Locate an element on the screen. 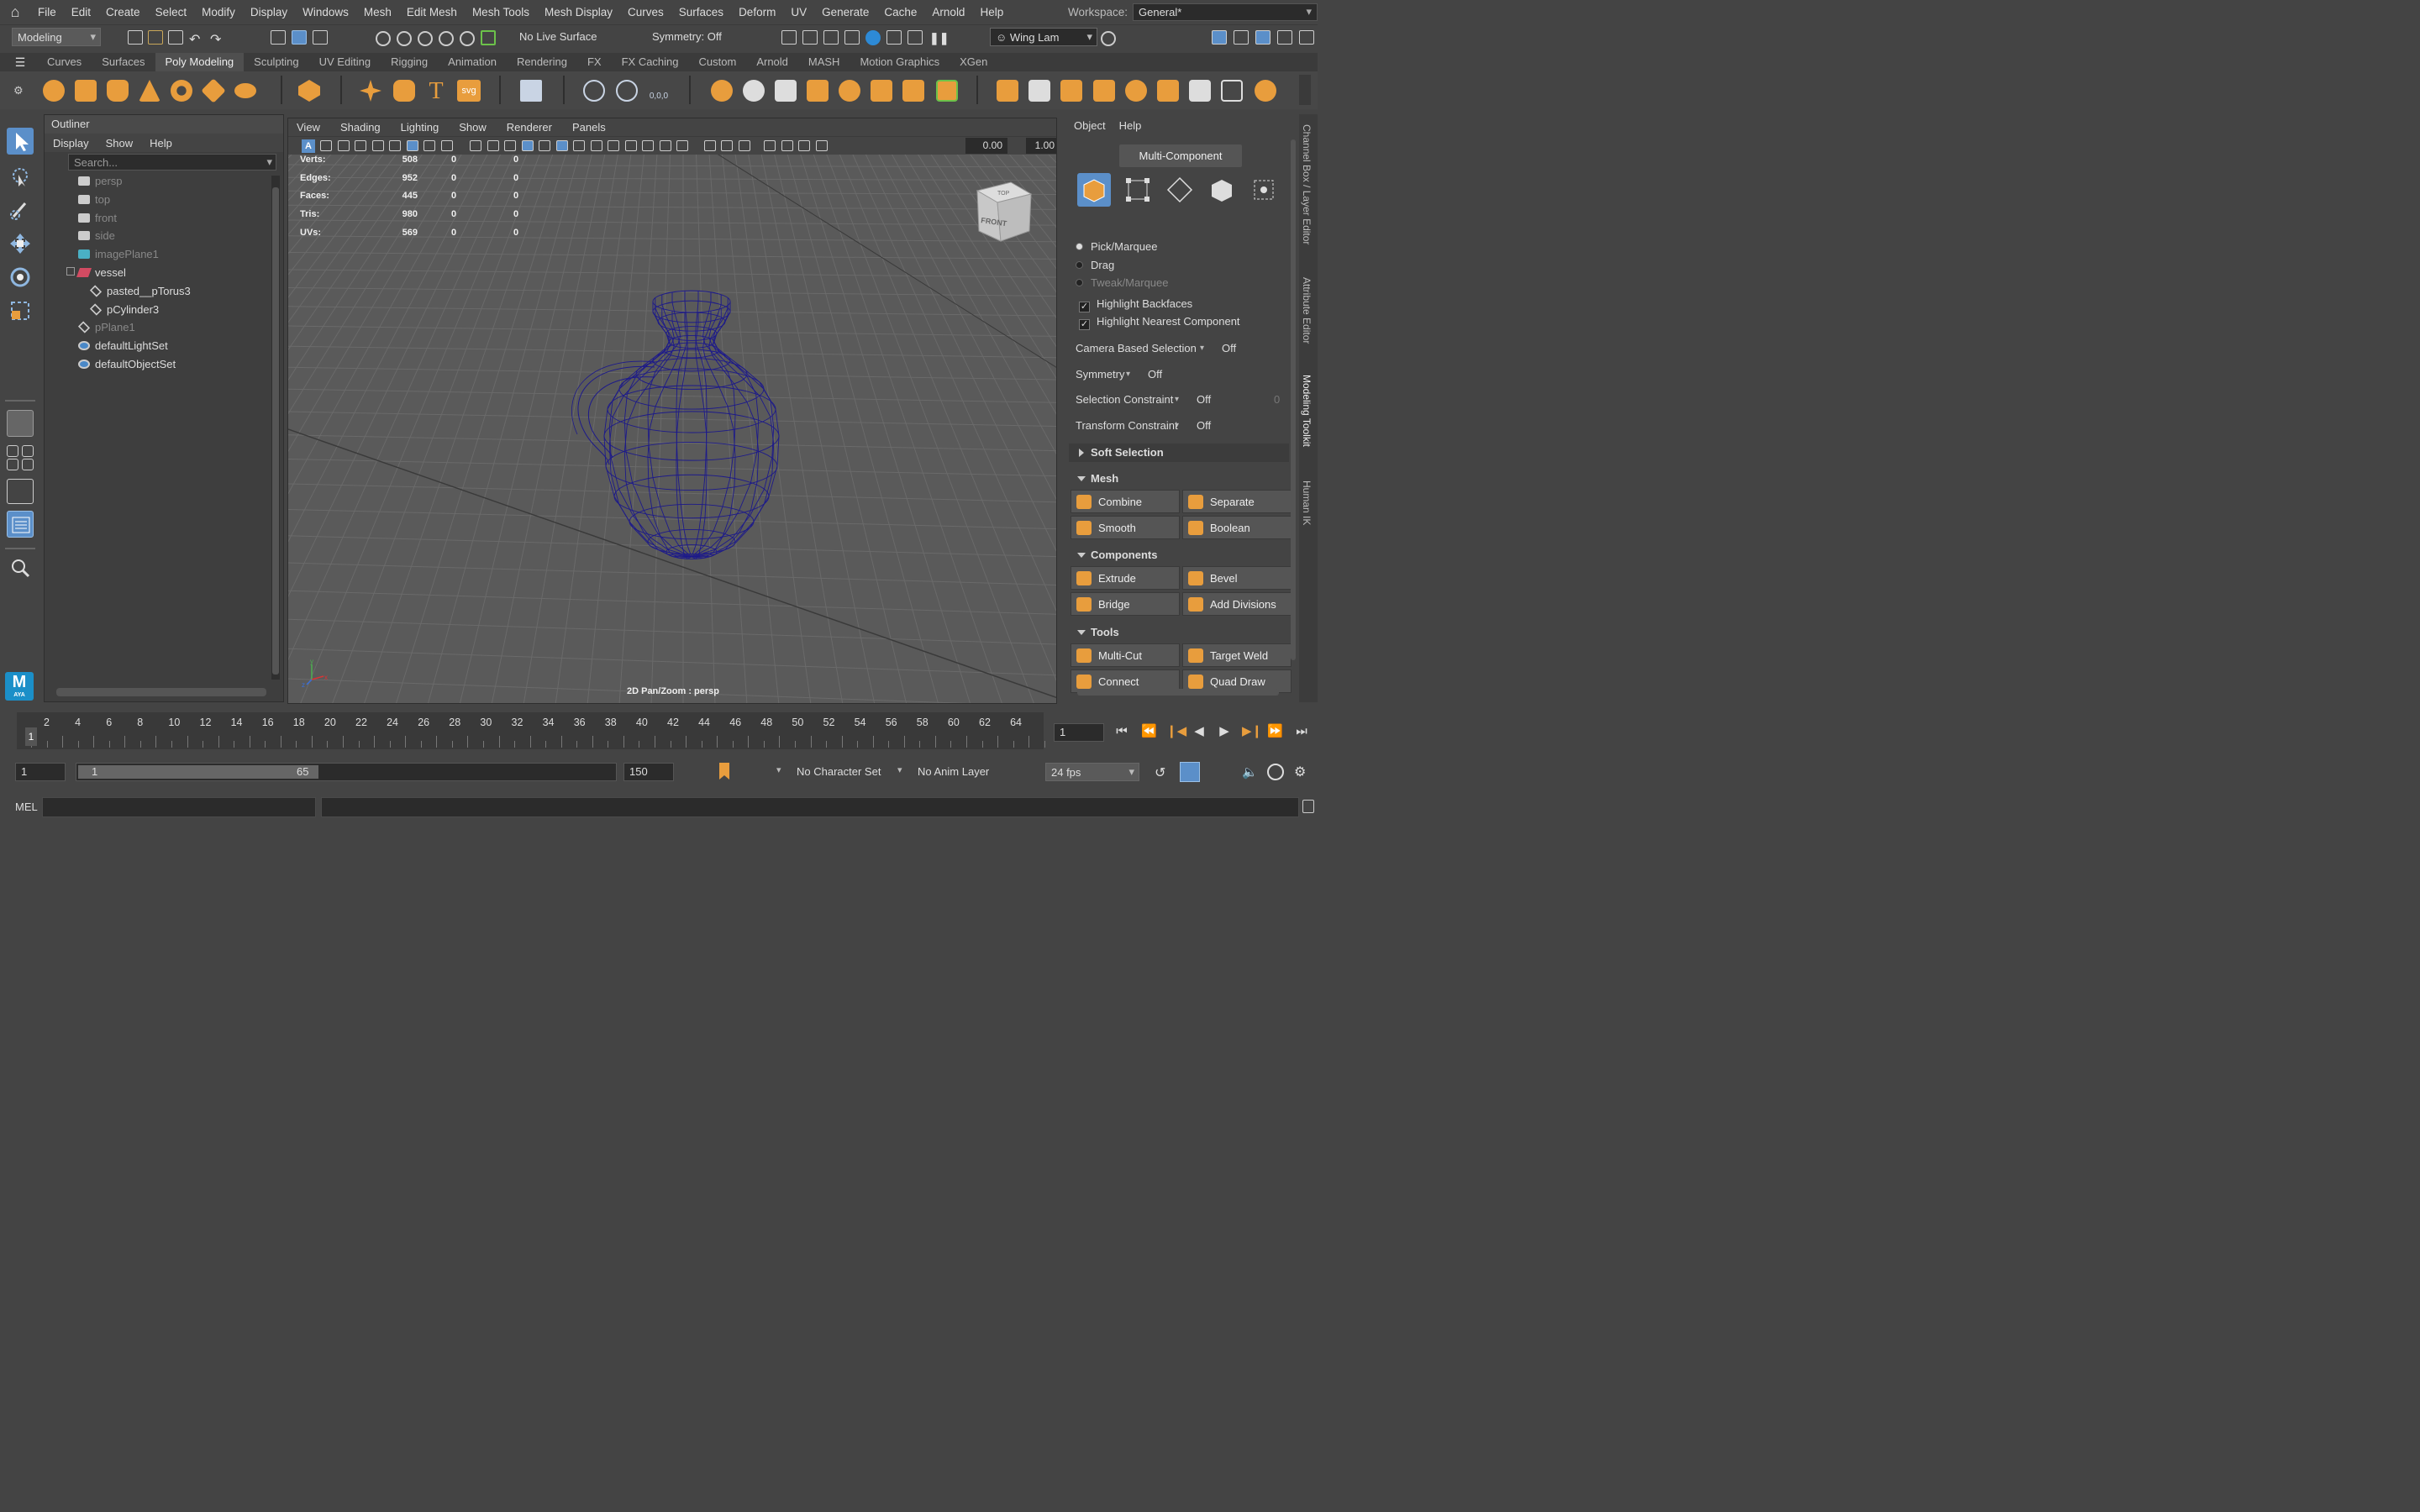  radio-pick-marquee: Pick/Marquee is located at coordinates (1116, 247).